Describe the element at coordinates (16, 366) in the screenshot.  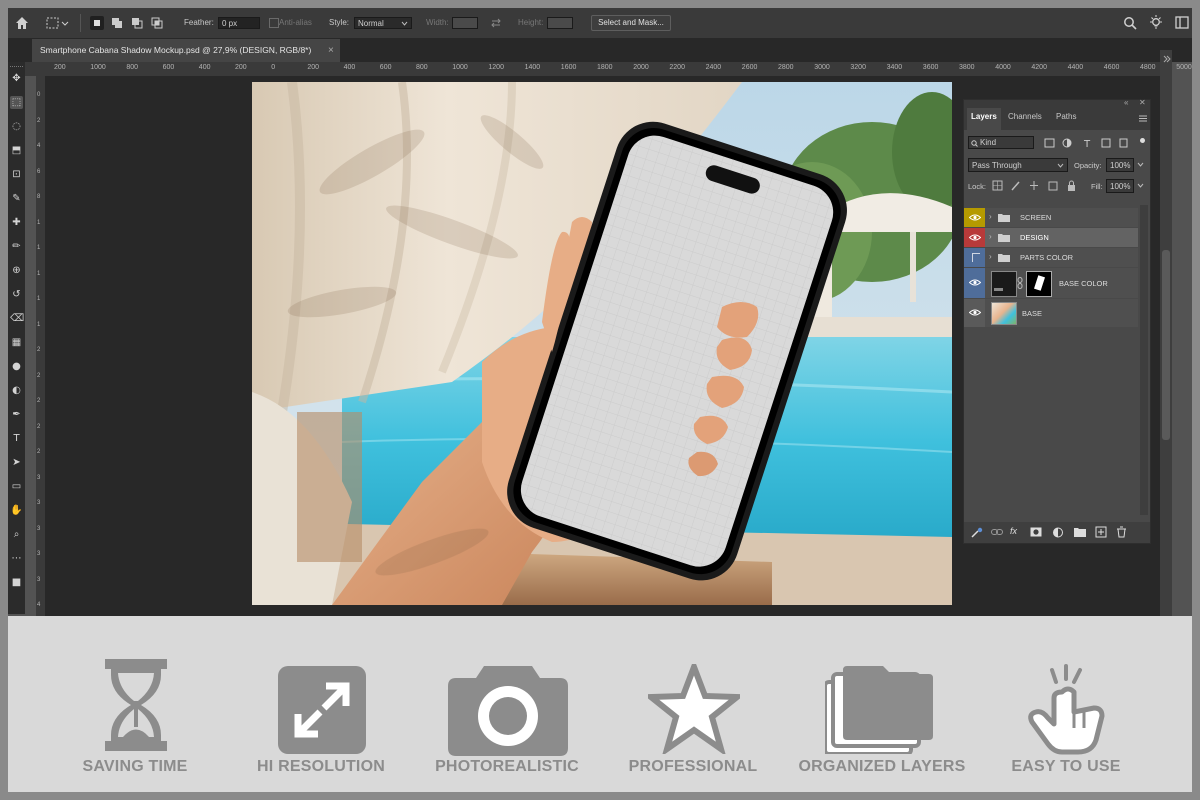
I see `blur-tool-icon: ●` at that location.